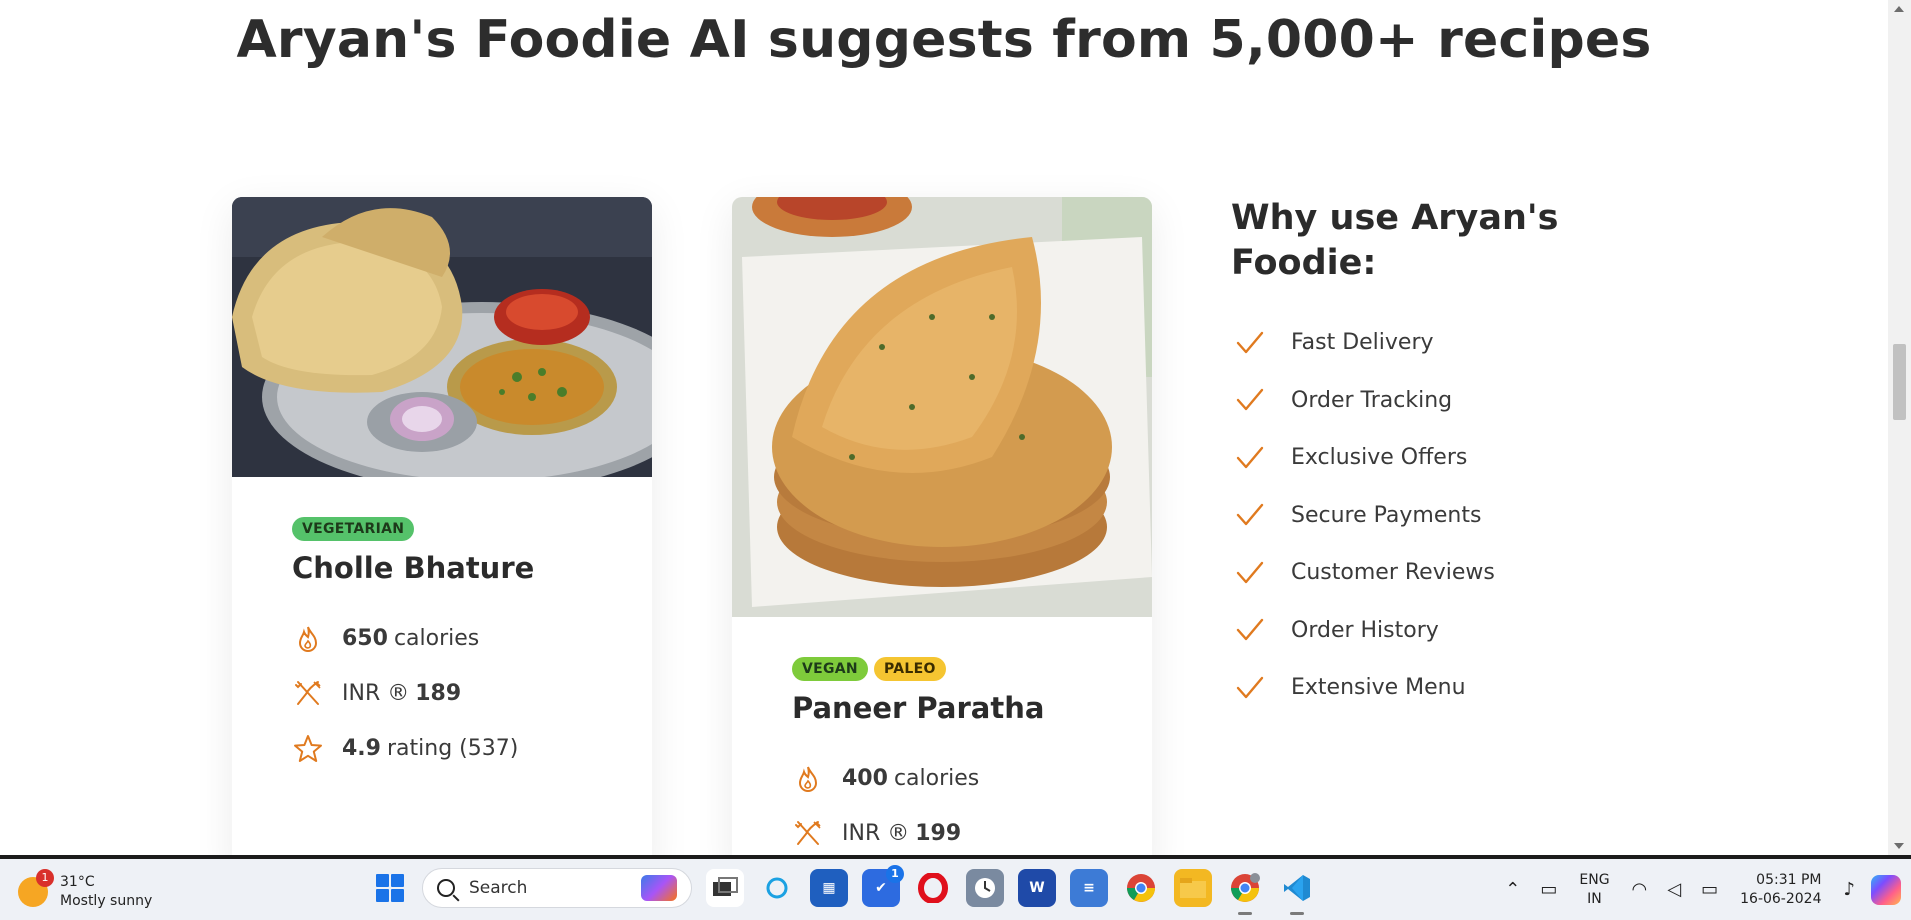 This screenshot has height=920, width=1911. I want to click on scroll-up-icon, so click(1899, 9).